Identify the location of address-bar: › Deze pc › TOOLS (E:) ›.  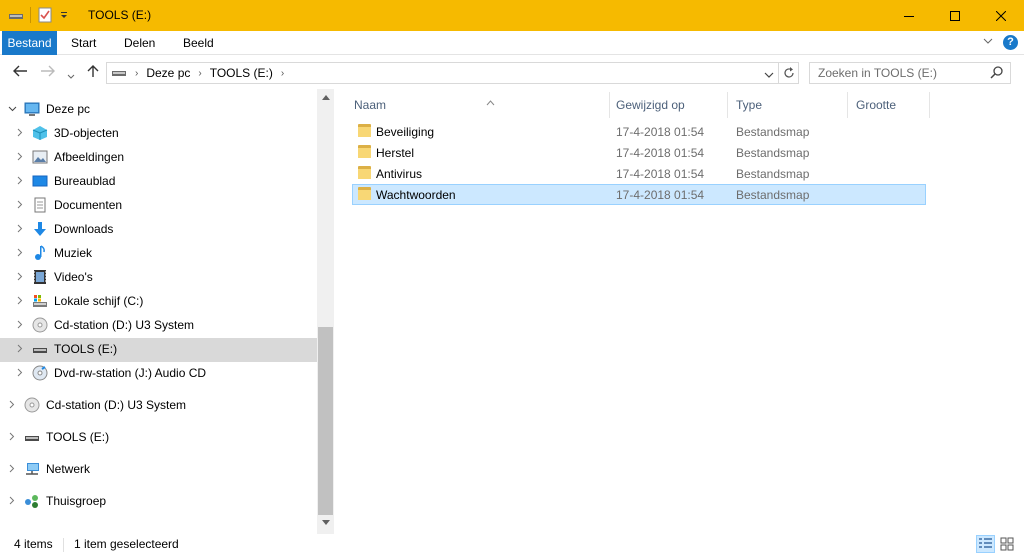
(442, 73).